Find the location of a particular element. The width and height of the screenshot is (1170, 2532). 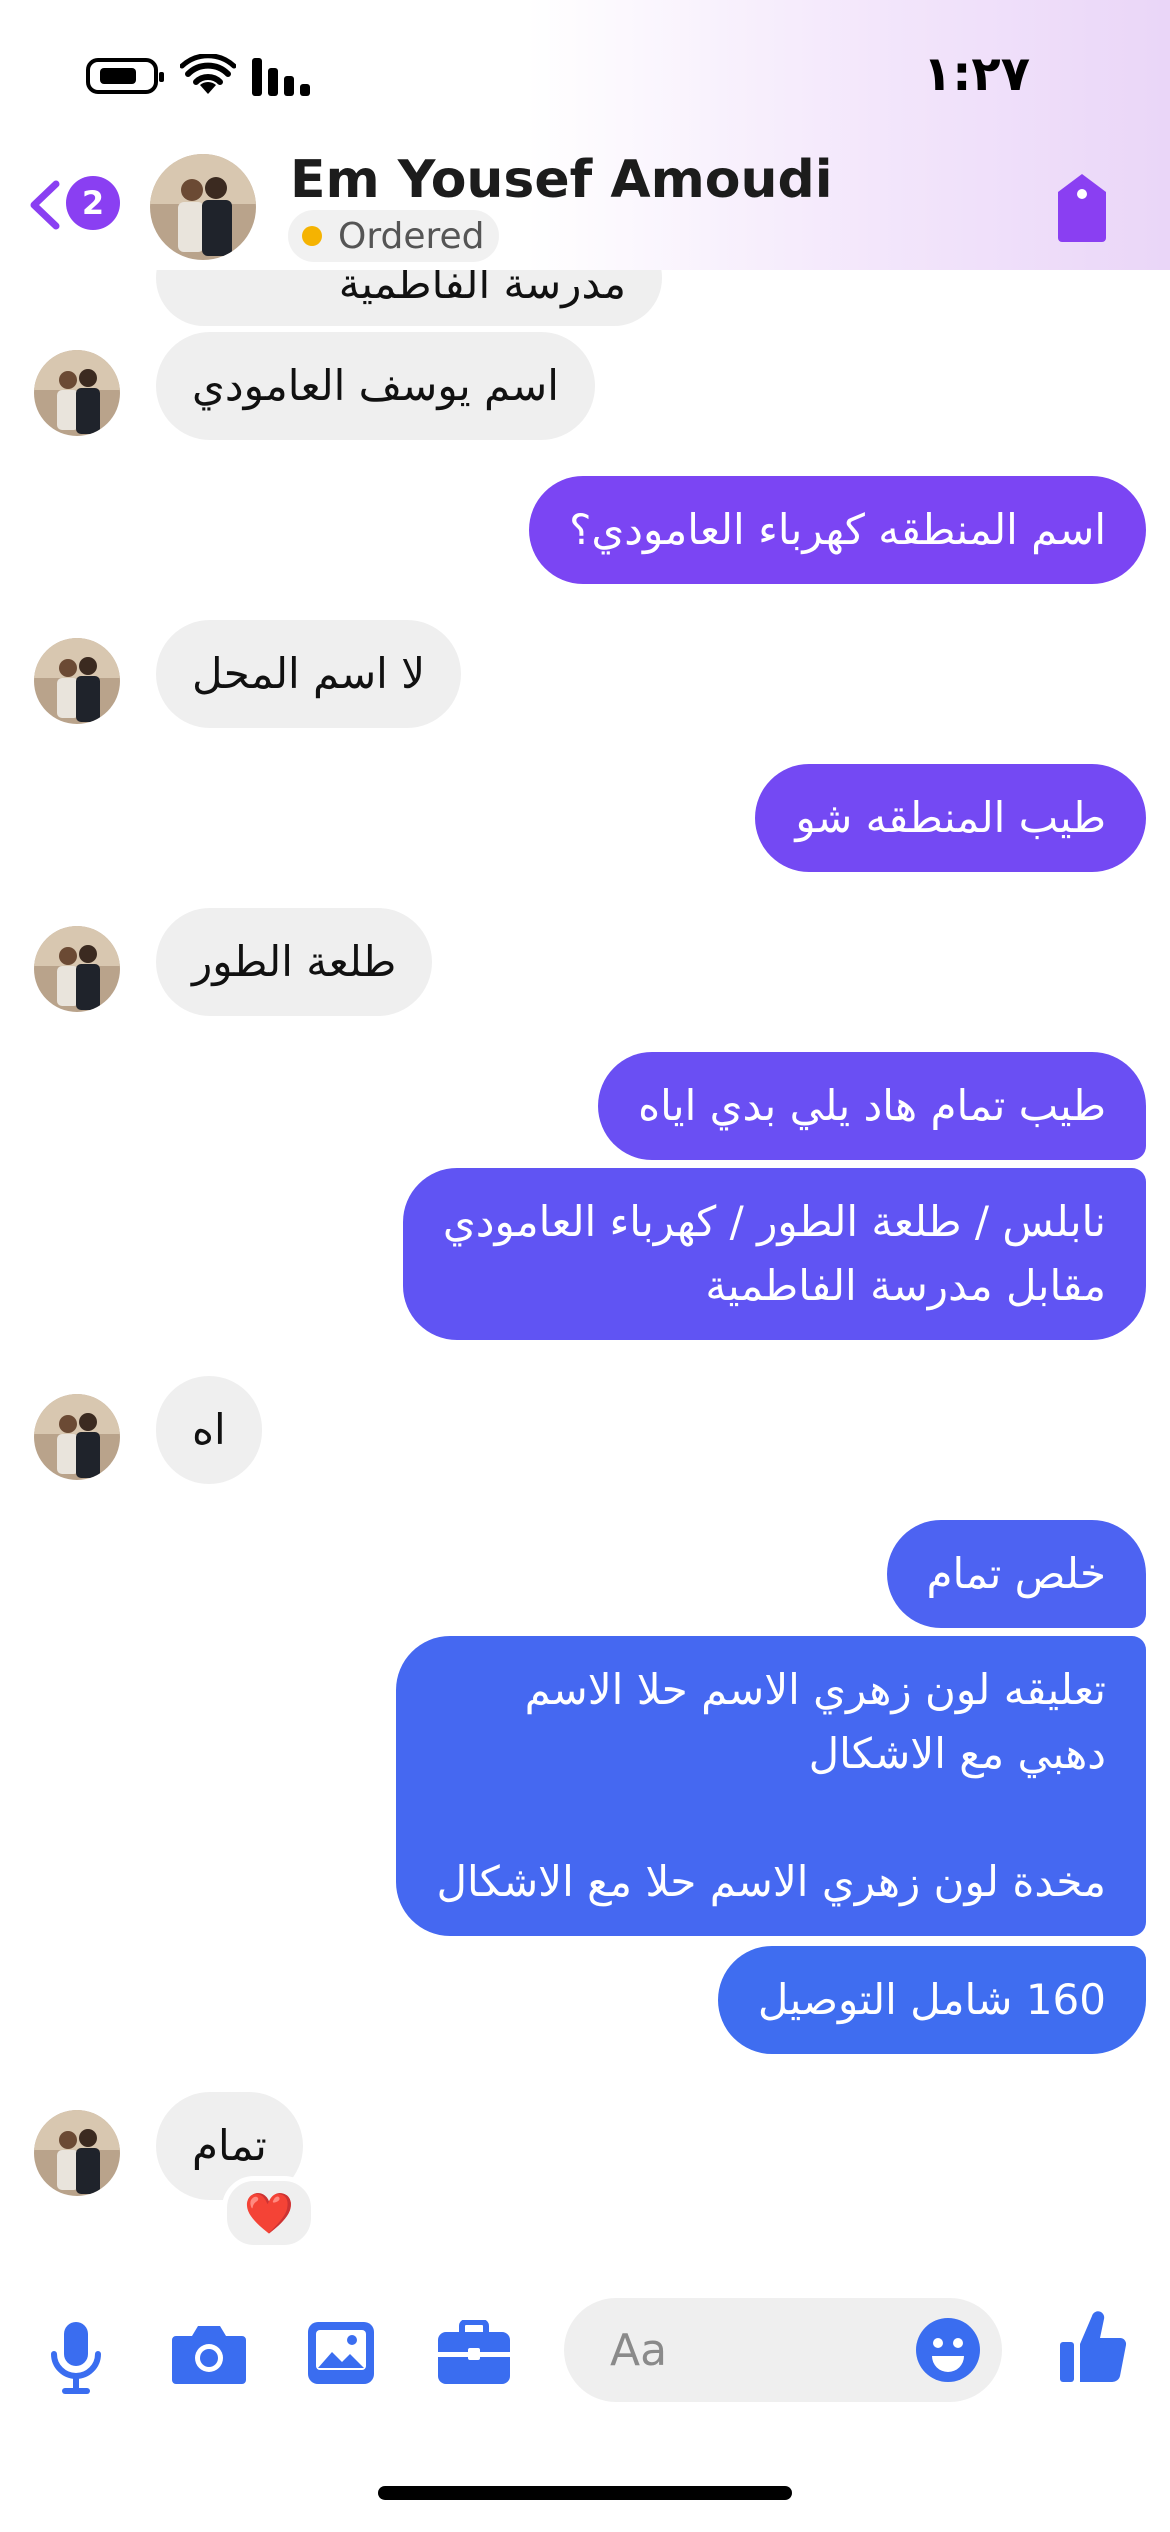

unread-count-badge: 2 is located at coordinates (93, 203).